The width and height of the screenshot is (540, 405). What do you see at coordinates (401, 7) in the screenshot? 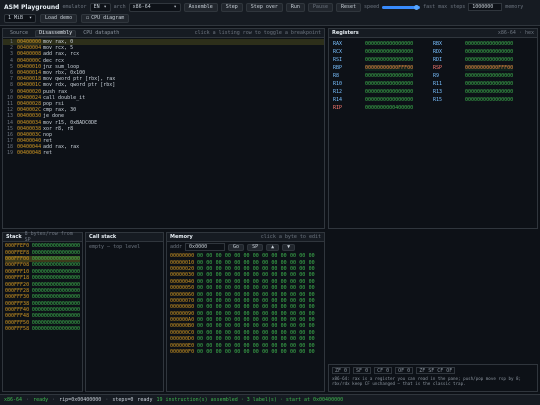
I see `speed-slider` at bounding box center [401, 7].